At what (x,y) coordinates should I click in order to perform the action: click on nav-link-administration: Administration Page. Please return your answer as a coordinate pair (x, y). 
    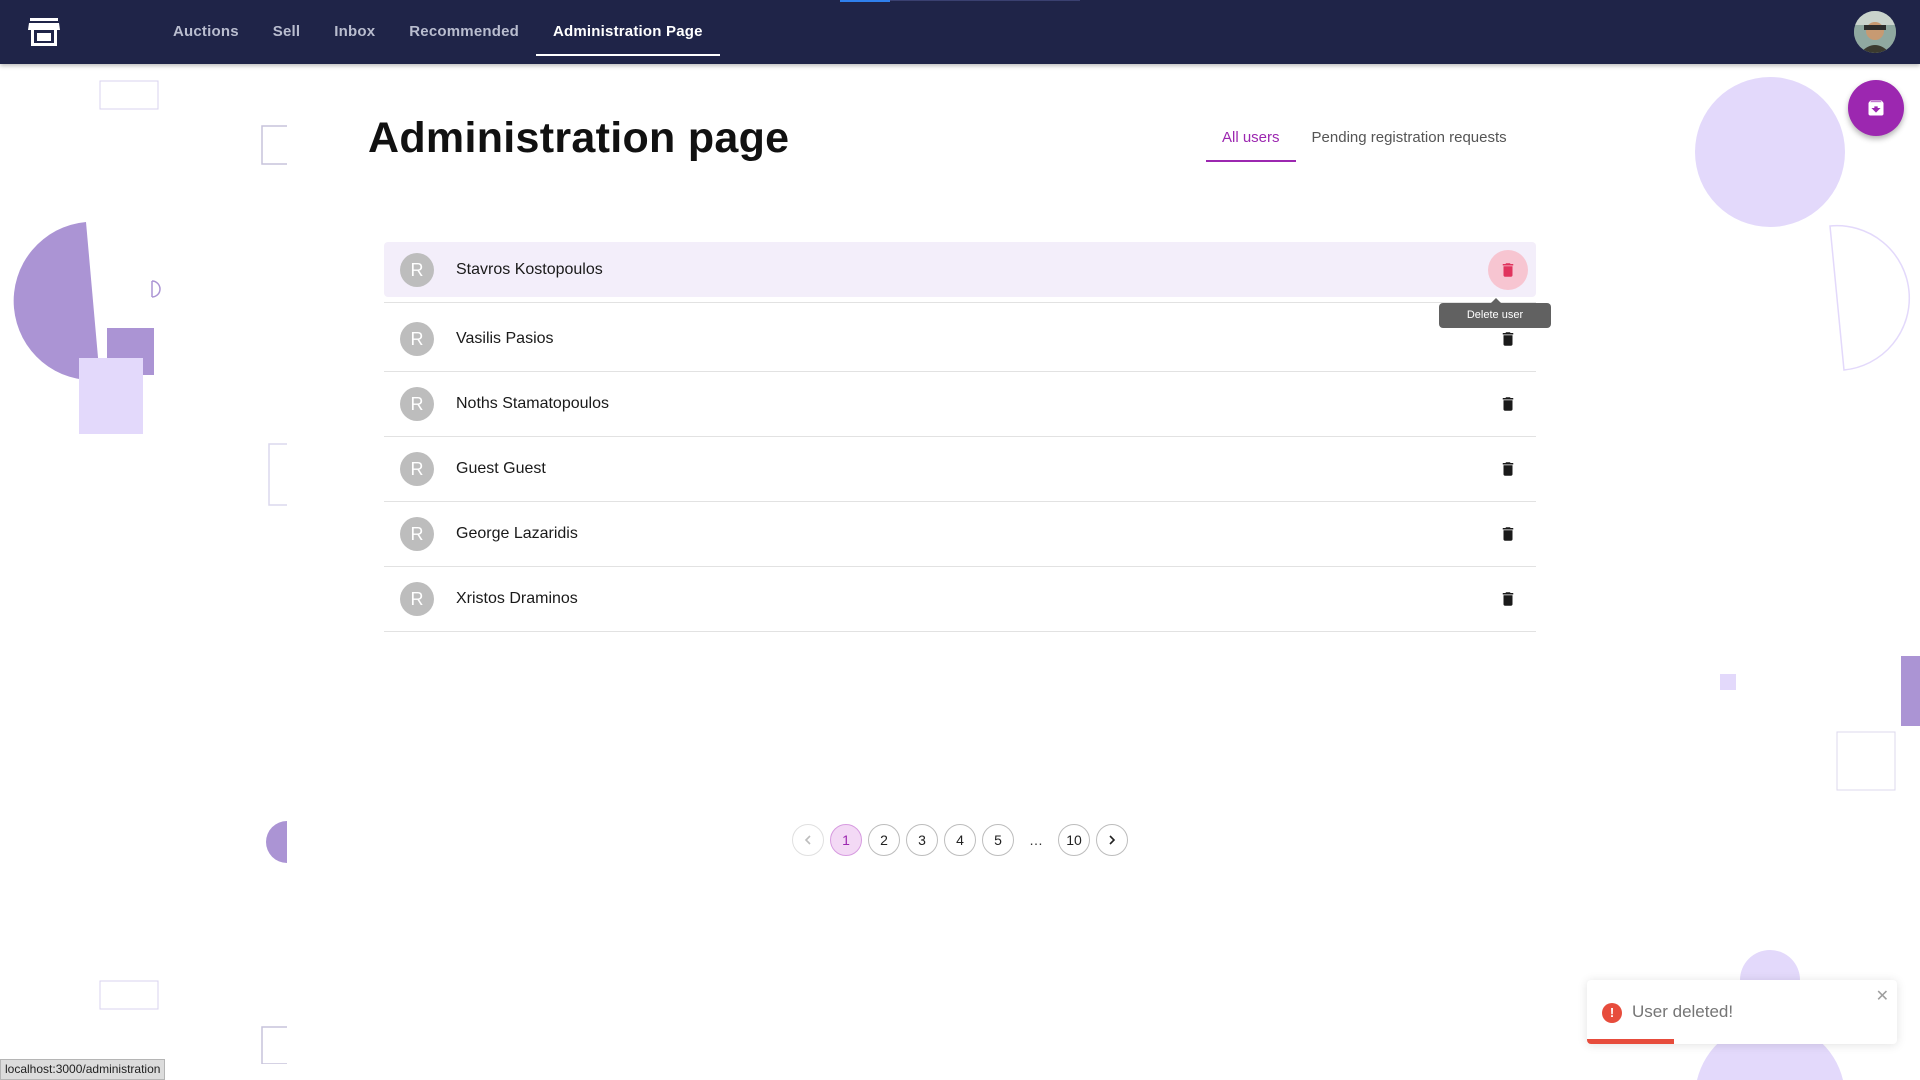
    Looking at the image, I should click on (628, 32).